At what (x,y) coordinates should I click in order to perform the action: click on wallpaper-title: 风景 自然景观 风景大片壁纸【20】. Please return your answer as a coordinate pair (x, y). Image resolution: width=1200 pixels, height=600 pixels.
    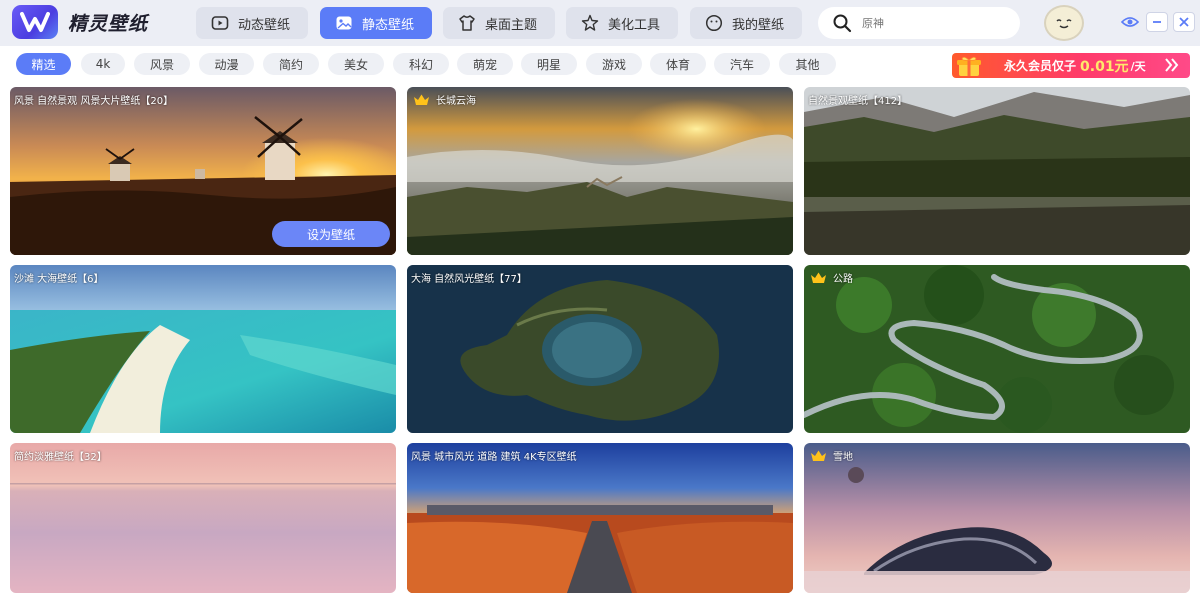
    Looking at the image, I should click on (94, 101).